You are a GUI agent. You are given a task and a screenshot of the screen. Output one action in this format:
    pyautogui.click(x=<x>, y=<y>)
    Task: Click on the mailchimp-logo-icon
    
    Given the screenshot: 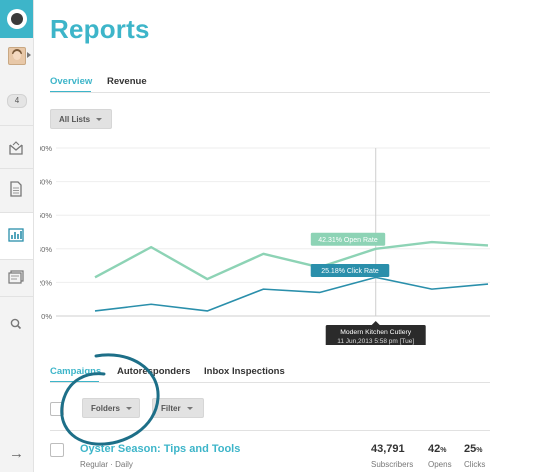 What is the action you would take?
    pyautogui.click(x=16, y=19)
    